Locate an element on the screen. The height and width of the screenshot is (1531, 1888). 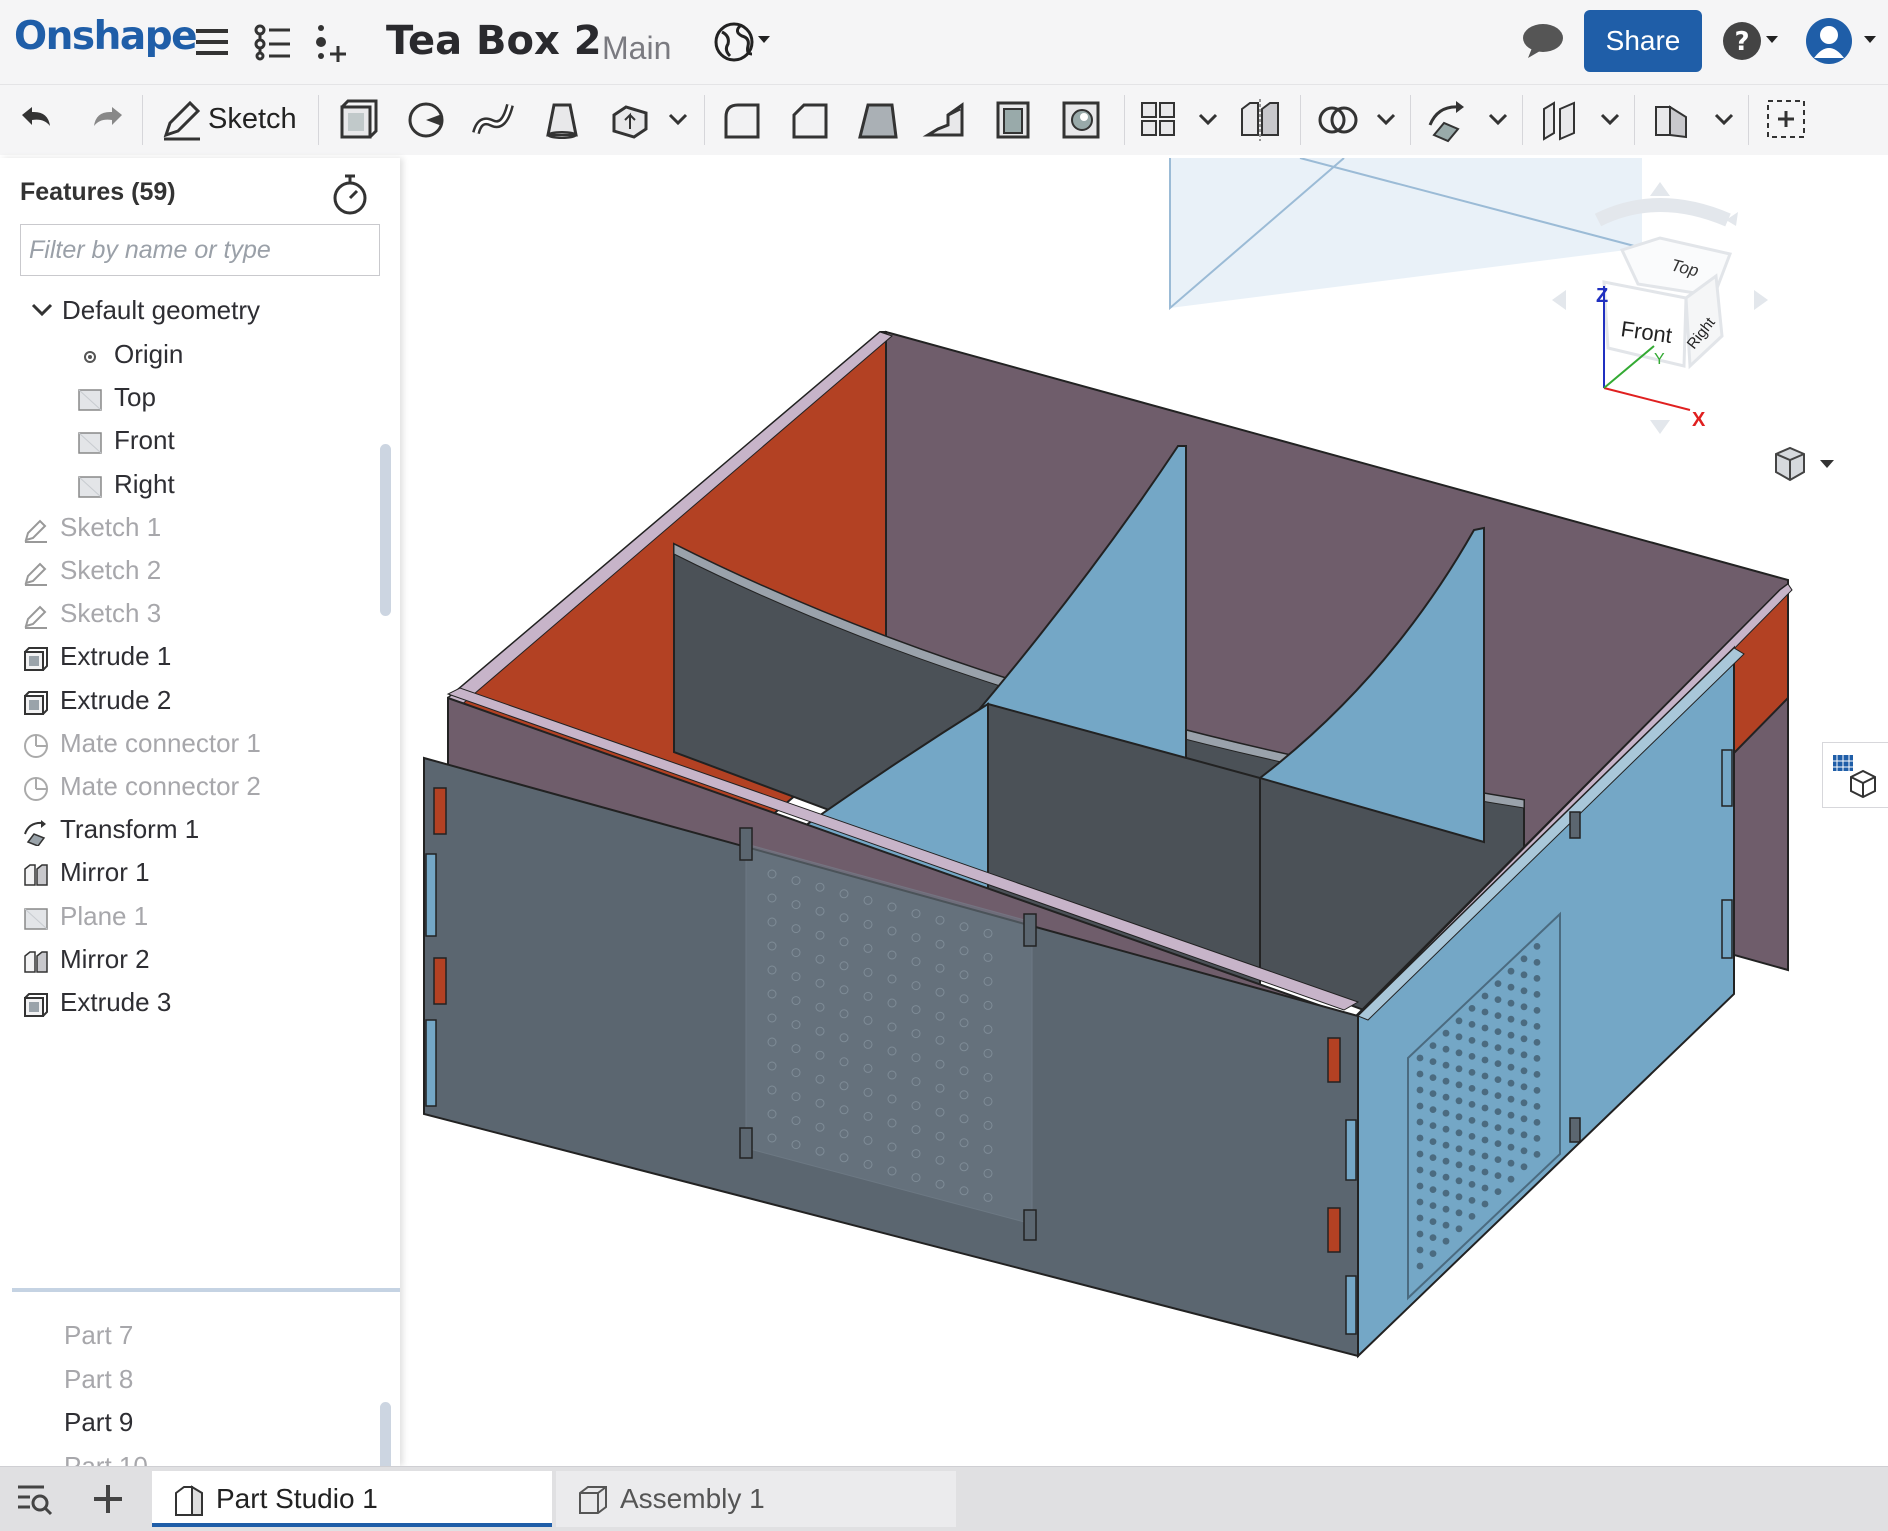
add-custom-feature-icon is located at coordinates (1786, 120).